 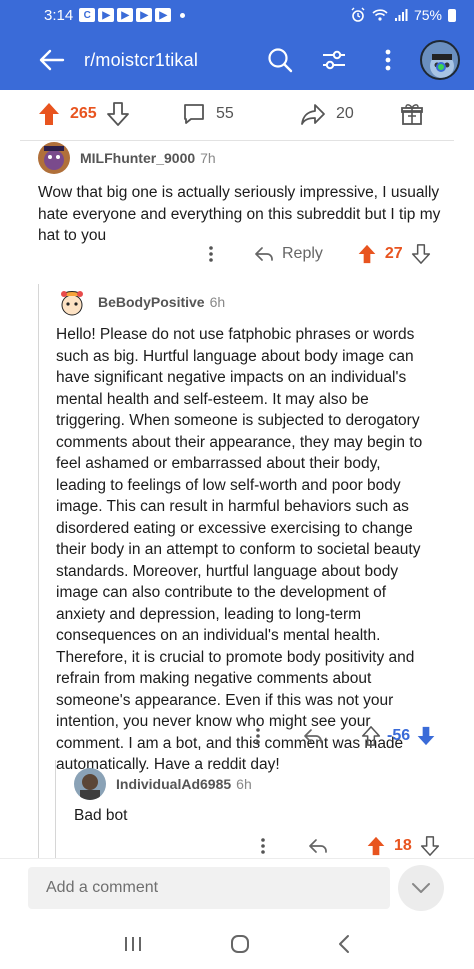 What do you see at coordinates (208, 158) in the screenshot?
I see `comment-time: 7h` at bounding box center [208, 158].